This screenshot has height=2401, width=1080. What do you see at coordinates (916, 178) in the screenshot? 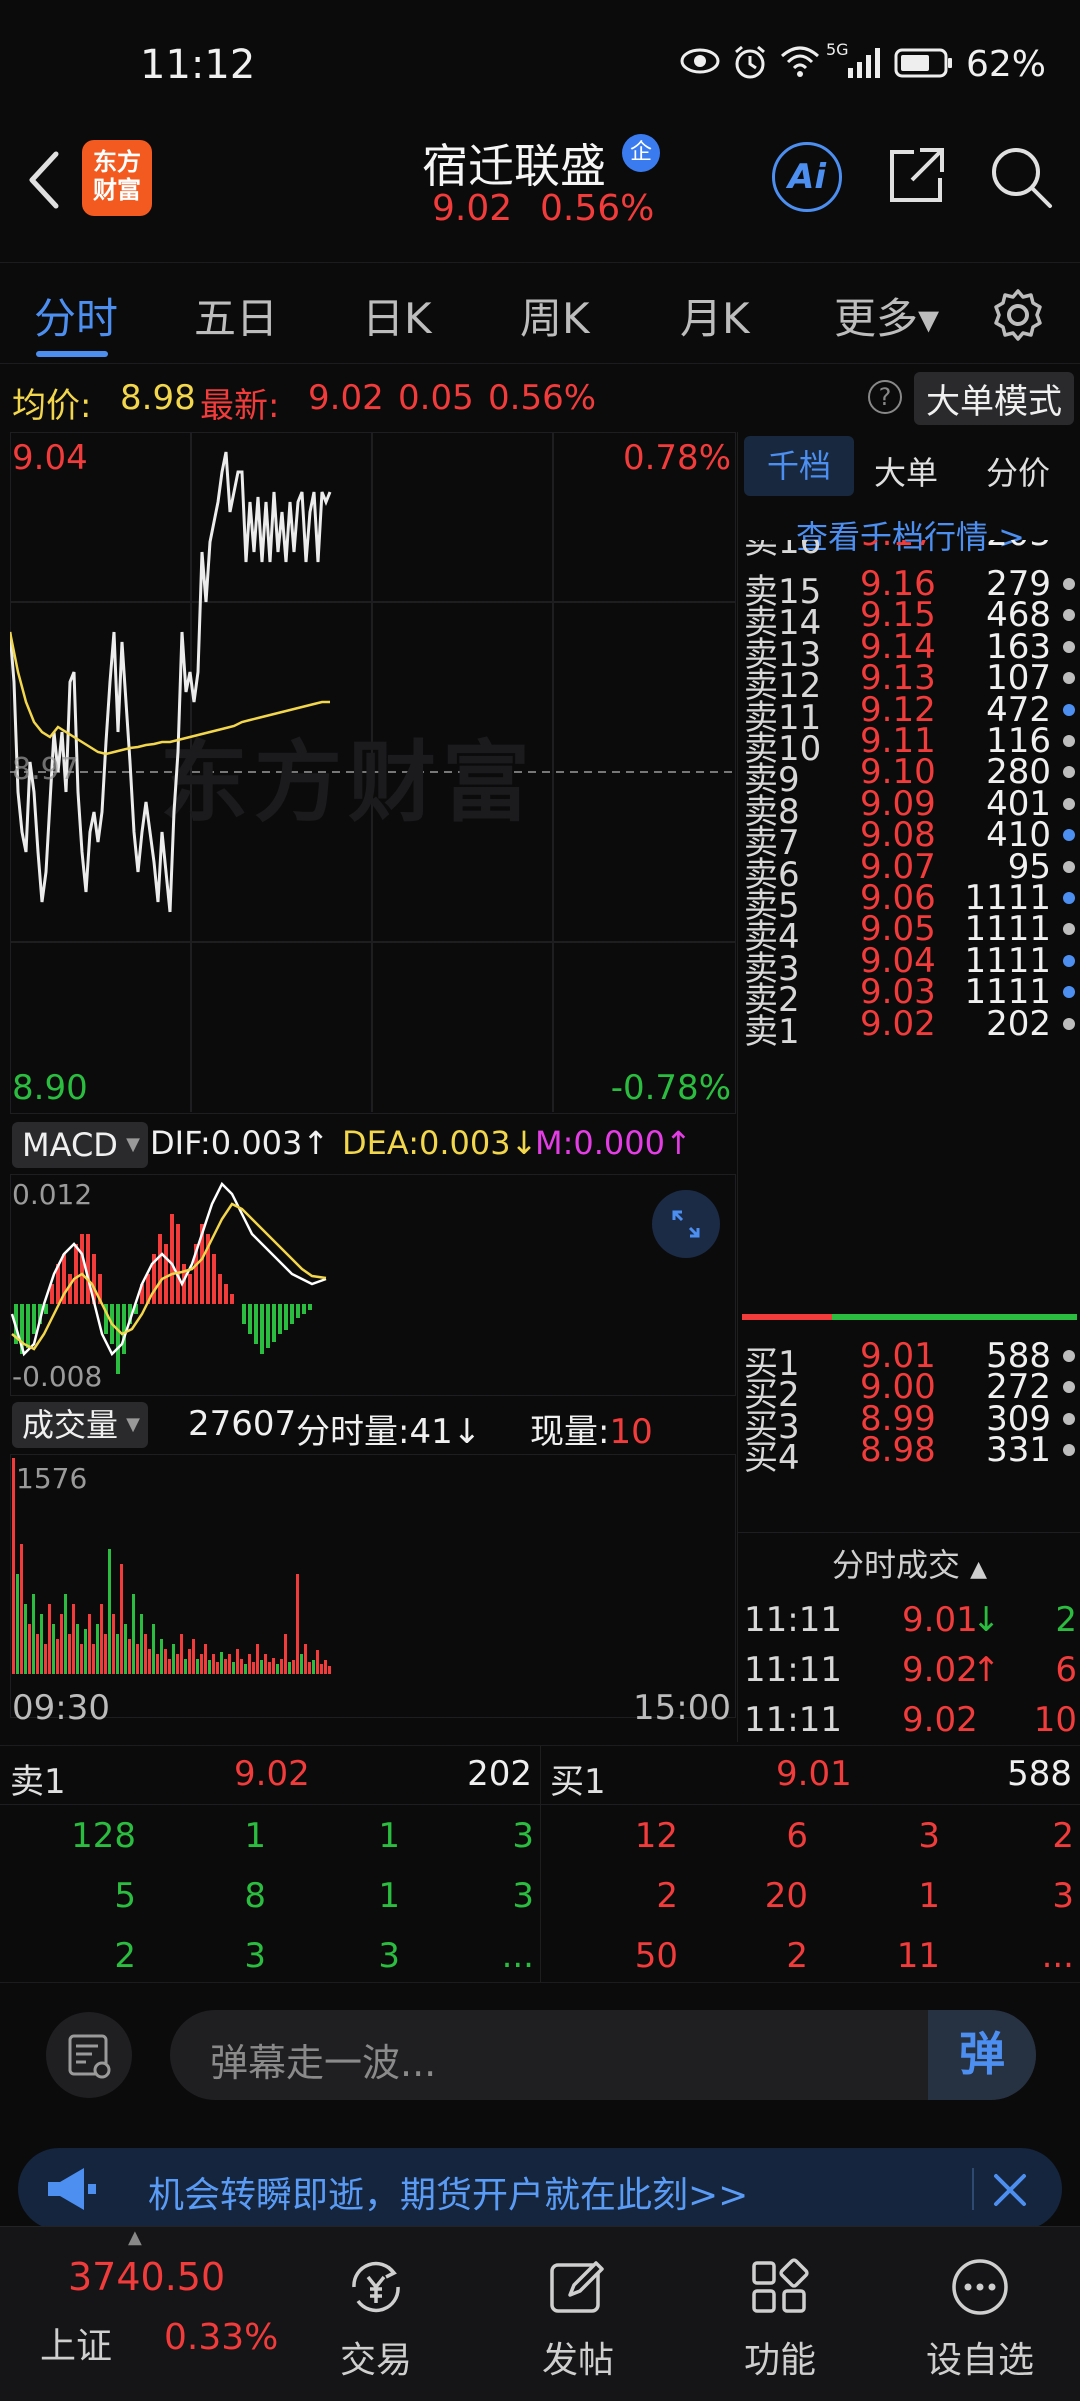
I see `share-icon` at bounding box center [916, 178].